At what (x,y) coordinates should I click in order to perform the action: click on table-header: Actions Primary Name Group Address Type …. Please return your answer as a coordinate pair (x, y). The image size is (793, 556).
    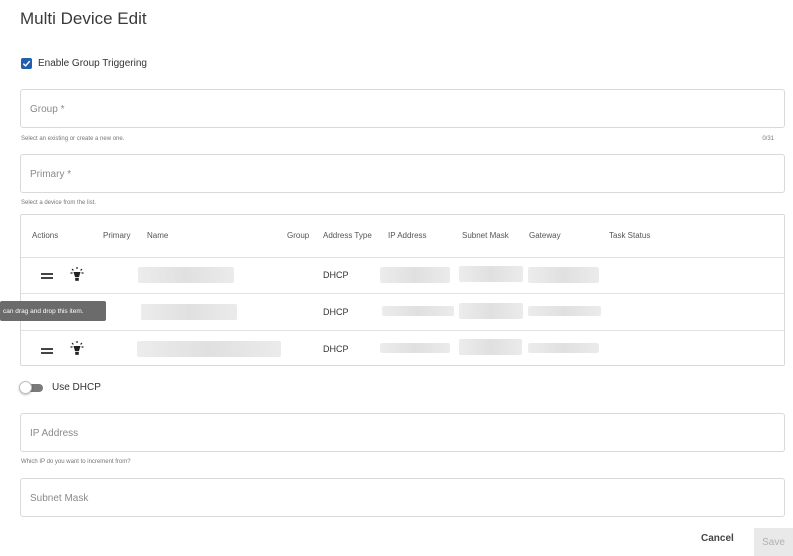
    Looking at the image, I should click on (402, 236).